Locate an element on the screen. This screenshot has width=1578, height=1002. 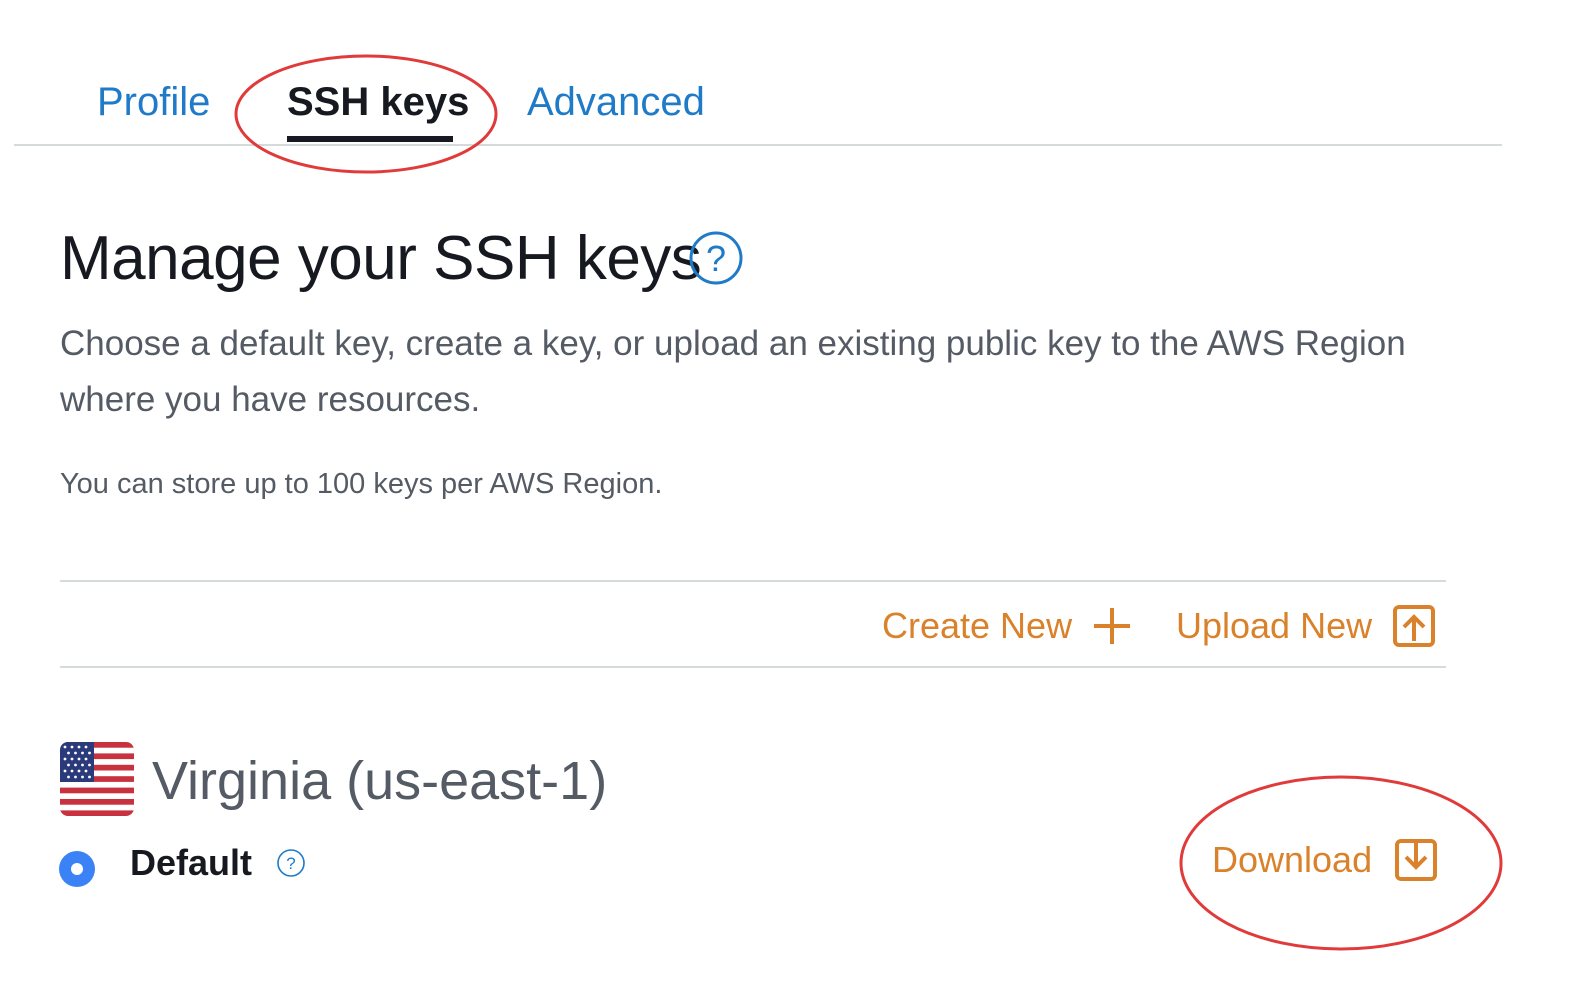
create-new-label: Create New is located at coordinates (977, 625).